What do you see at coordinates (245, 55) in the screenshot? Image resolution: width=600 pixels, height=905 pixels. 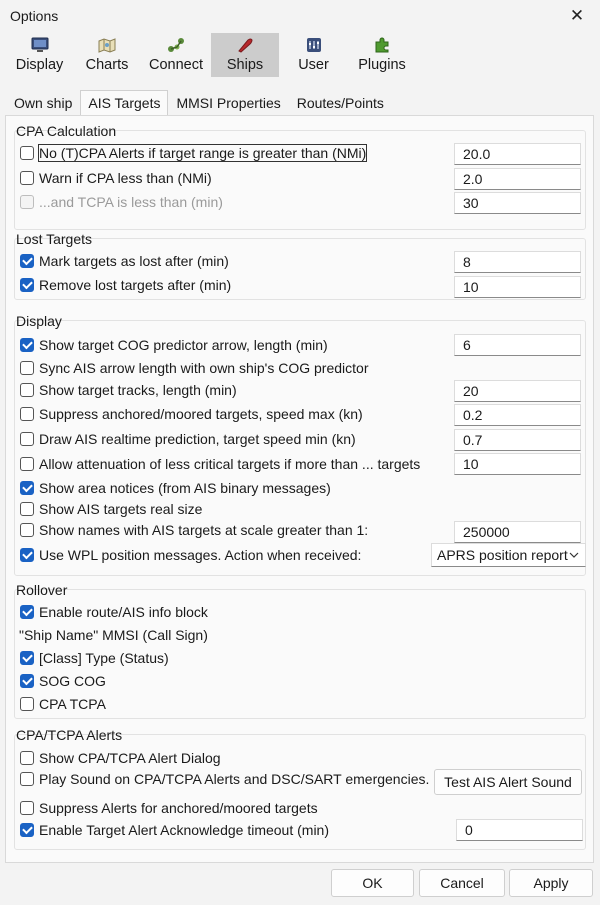 I see `toolbar-ships: Ships` at bounding box center [245, 55].